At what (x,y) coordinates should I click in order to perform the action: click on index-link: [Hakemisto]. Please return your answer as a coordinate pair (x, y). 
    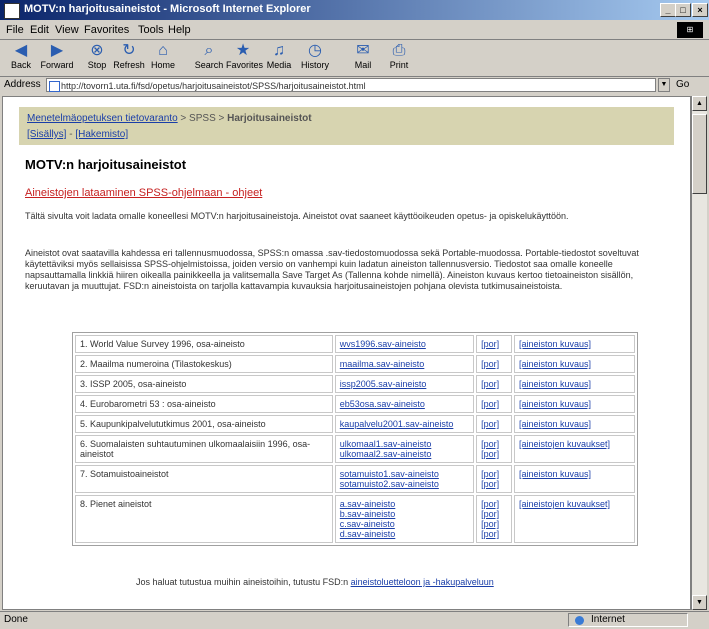
    Looking at the image, I should click on (101, 134).